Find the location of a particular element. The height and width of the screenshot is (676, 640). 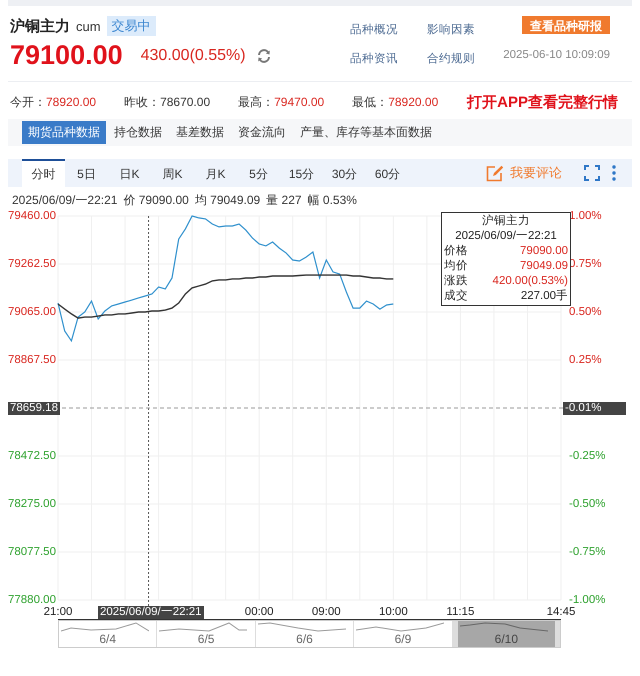

percent-axis-label: 0.25% is located at coordinates (585, 360).